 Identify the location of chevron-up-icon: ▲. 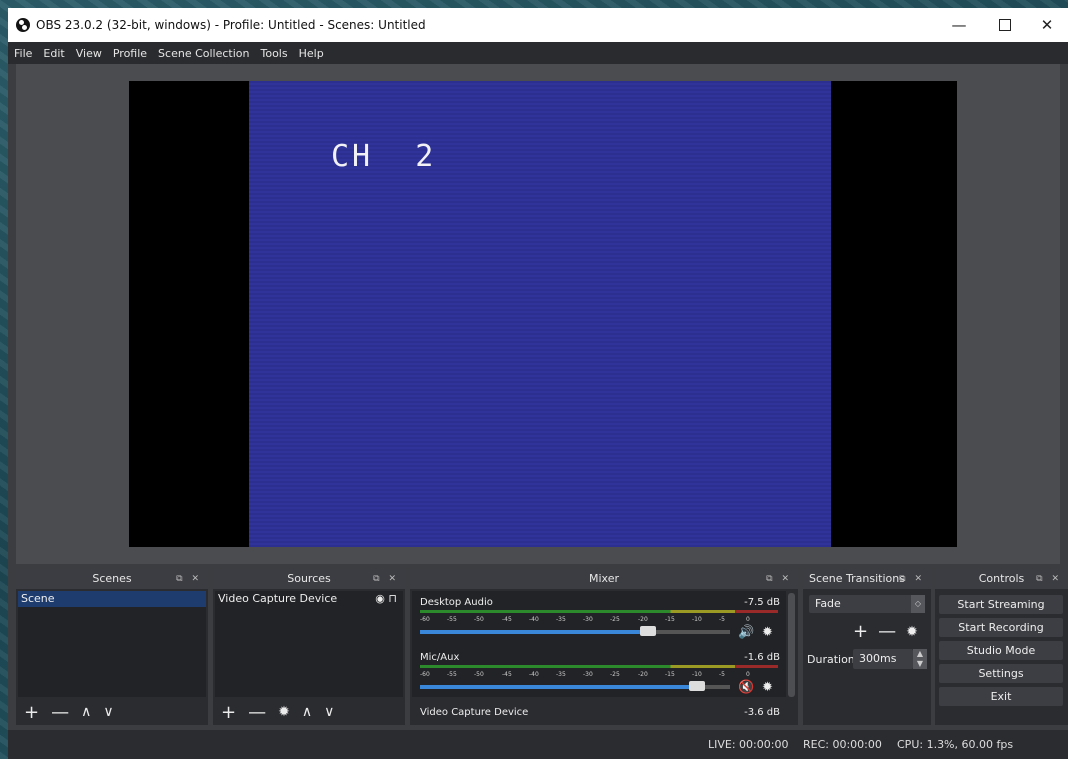
(920, 654).